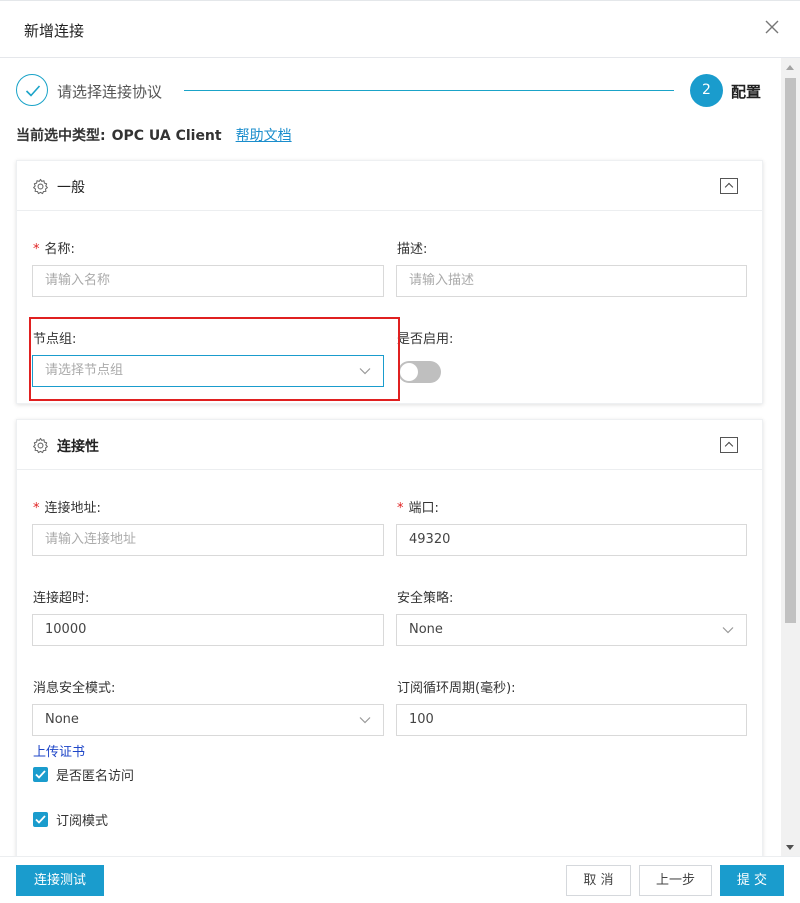  Describe the element at coordinates (571, 281) in the screenshot. I see `description-input: 请输入描述` at that location.